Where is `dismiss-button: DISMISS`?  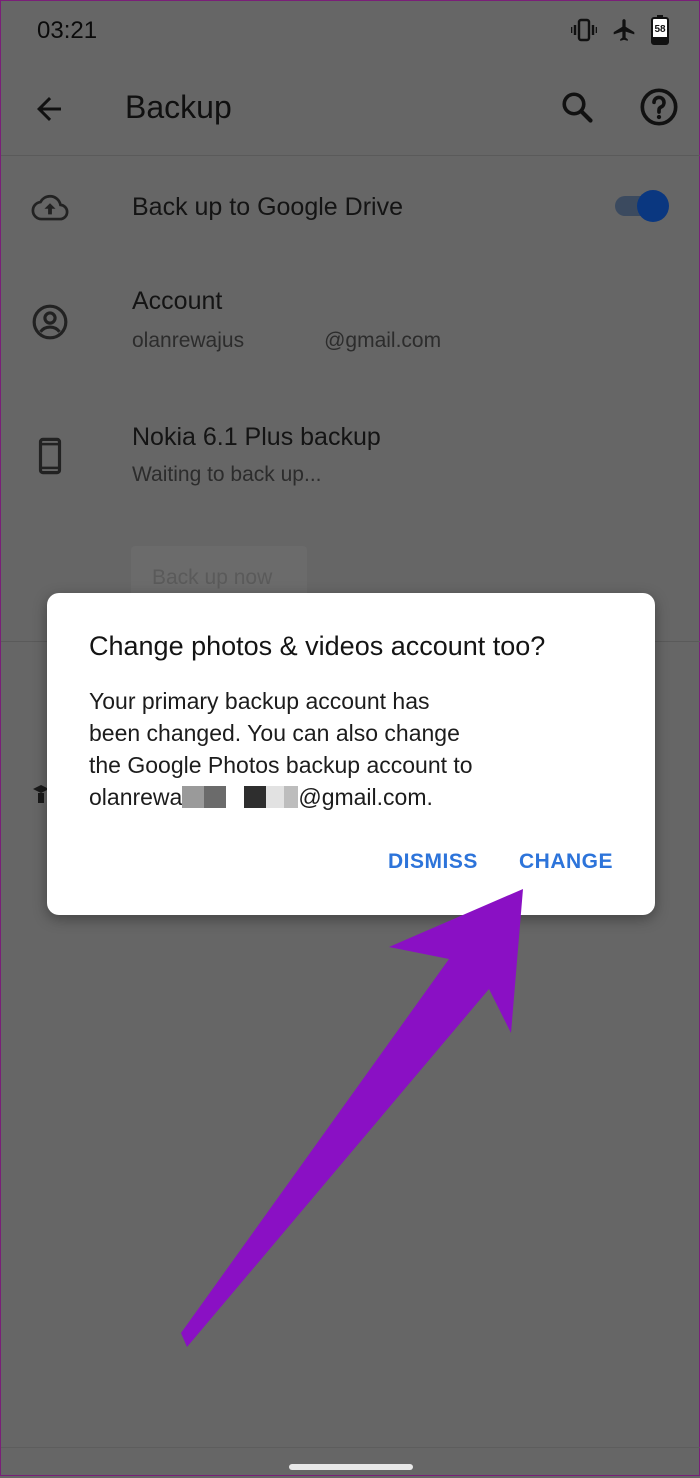 dismiss-button: DISMISS is located at coordinates (433, 862).